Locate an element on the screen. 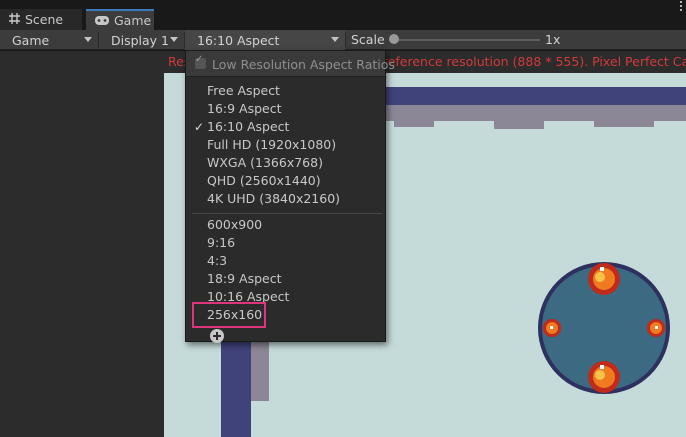  view-mode-dropdown: Game is located at coordinates (49, 40).